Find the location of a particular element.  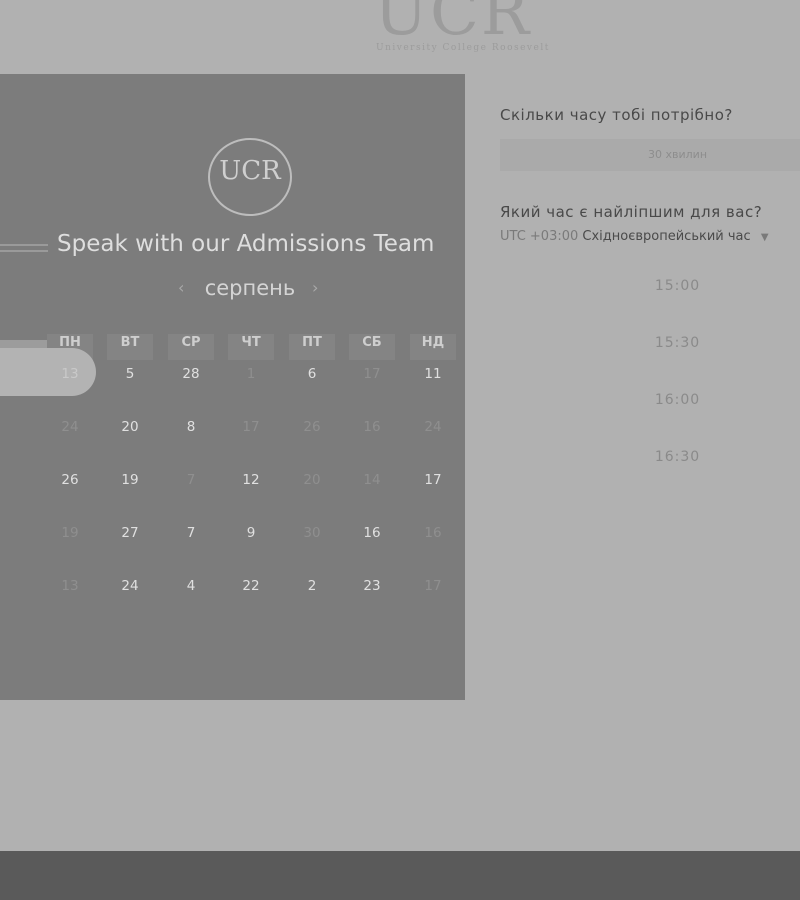

calendar-day: 8 is located at coordinates (191, 427).